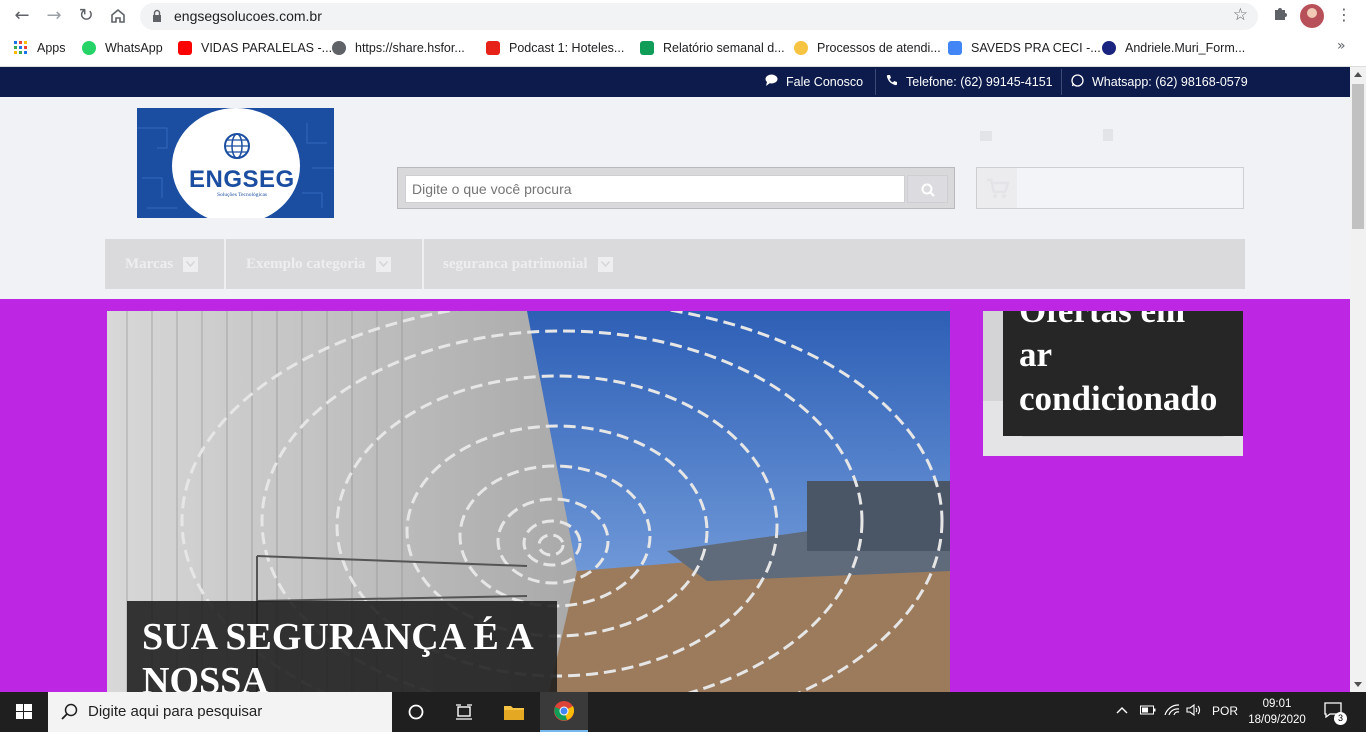  I want to click on user-icon, so click(1108, 135).